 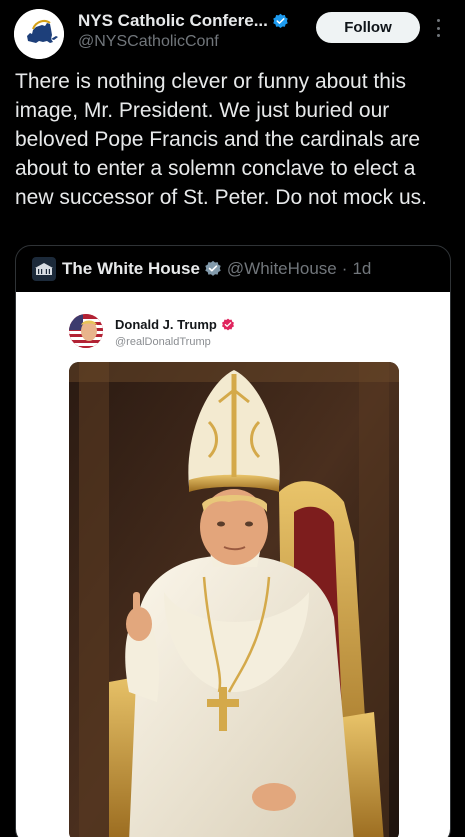 What do you see at coordinates (368, 27) in the screenshot?
I see `follow-button: Follow` at bounding box center [368, 27].